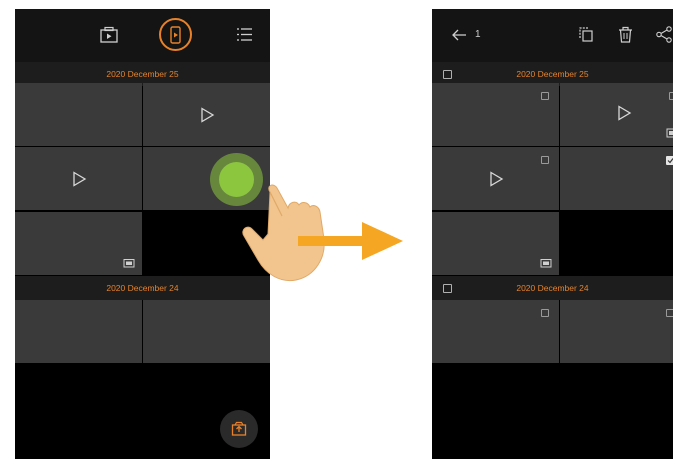  I want to click on phone-gallery-button, so click(175, 34).